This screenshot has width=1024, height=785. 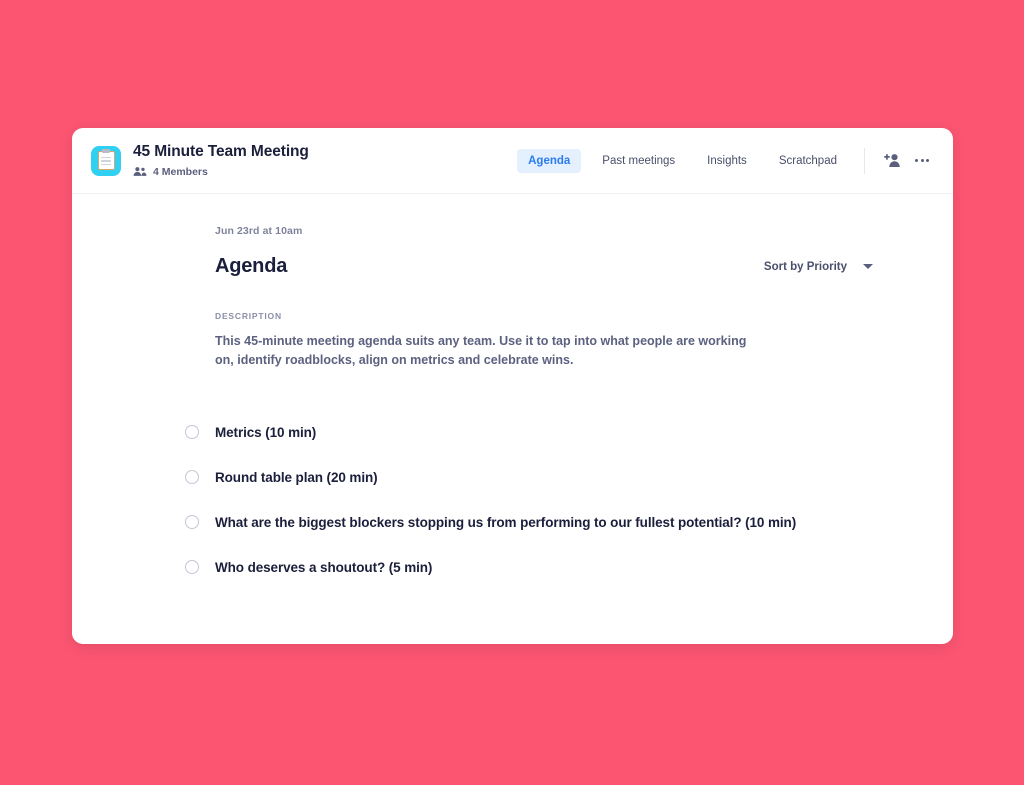 I want to click on clipboard-icon, so click(x=106, y=160).